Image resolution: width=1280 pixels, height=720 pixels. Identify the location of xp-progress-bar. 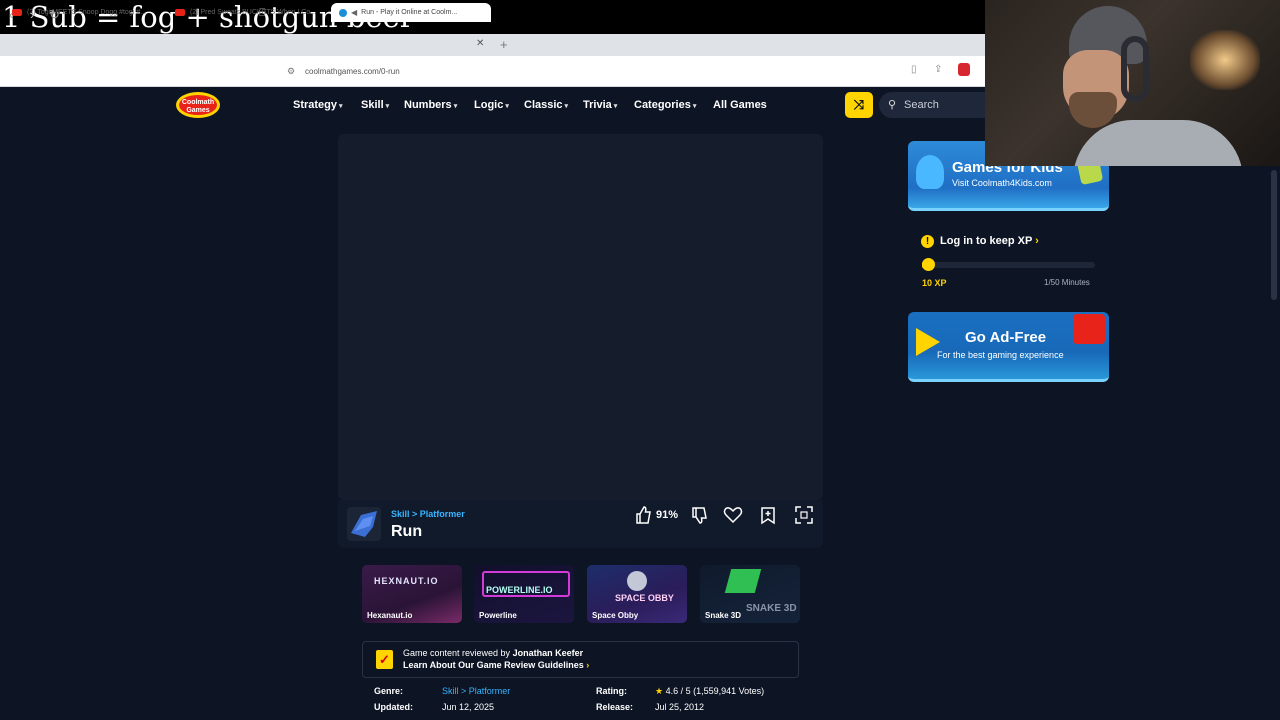
(1008, 265).